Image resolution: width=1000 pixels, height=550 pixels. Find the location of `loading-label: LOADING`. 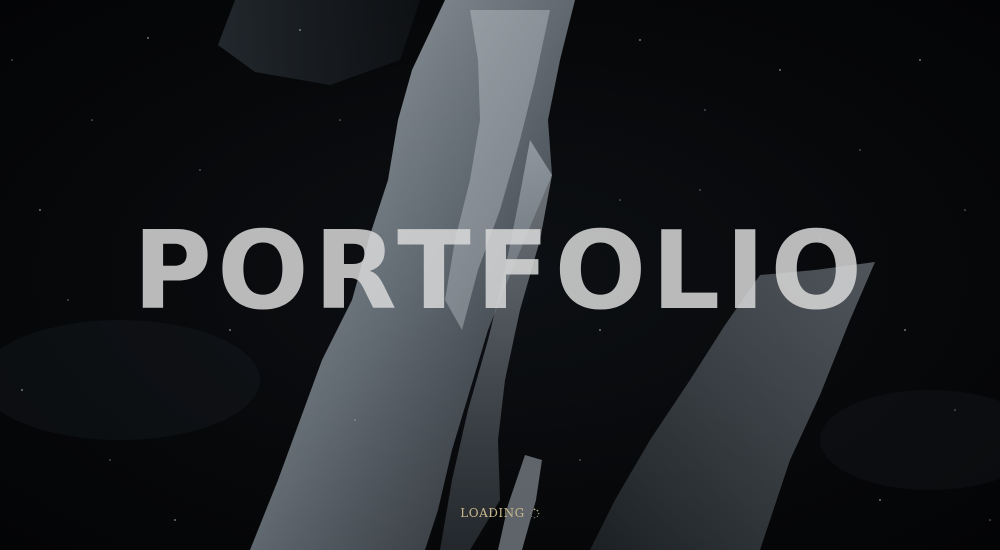

loading-label: LOADING is located at coordinates (492, 513).